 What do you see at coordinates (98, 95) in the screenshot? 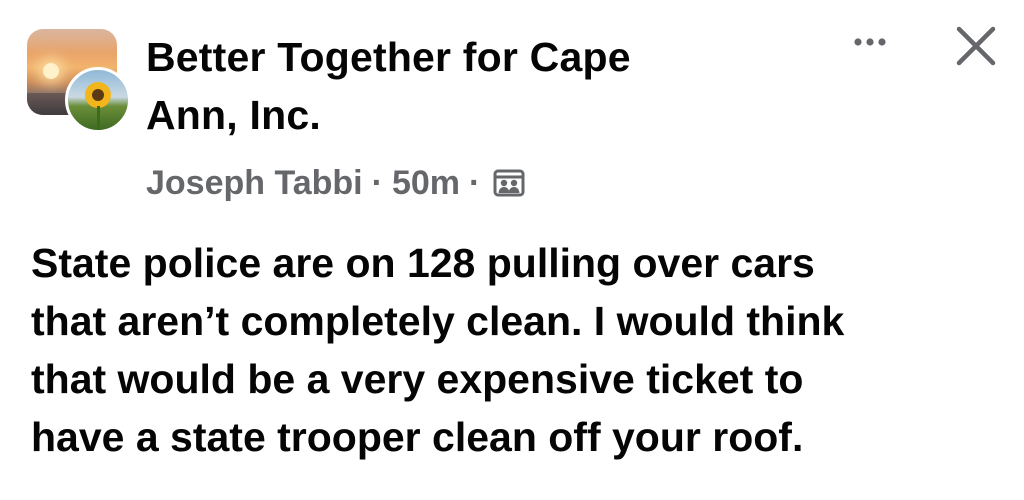
I see `sunflower-center` at bounding box center [98, 95].